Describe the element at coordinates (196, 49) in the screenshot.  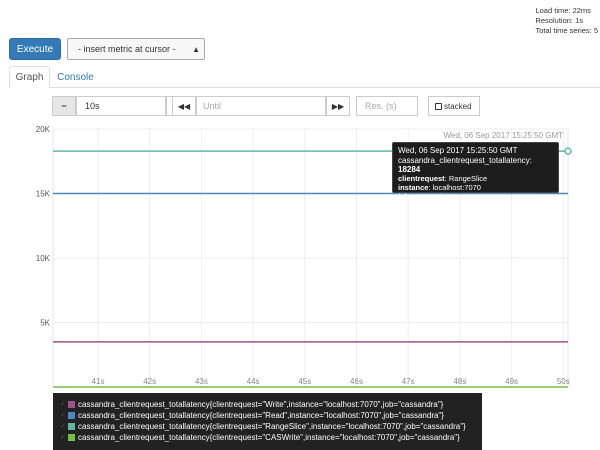
I see `dropdown-caret-icon: ▲` at that location.